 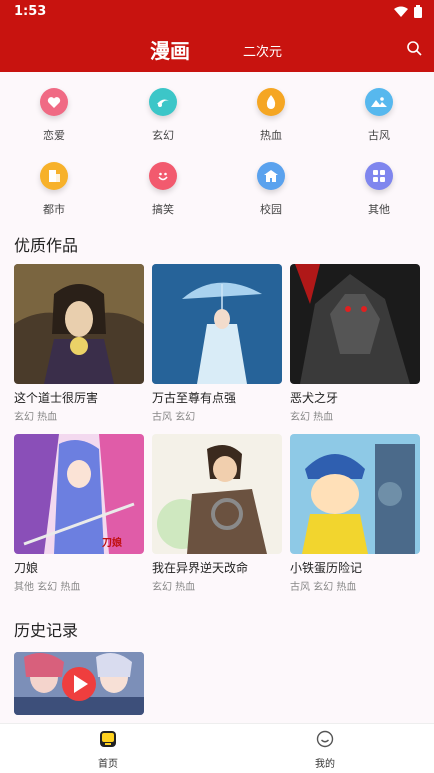 I want to click on nav-home: 首页, so click(x=108, y=750).